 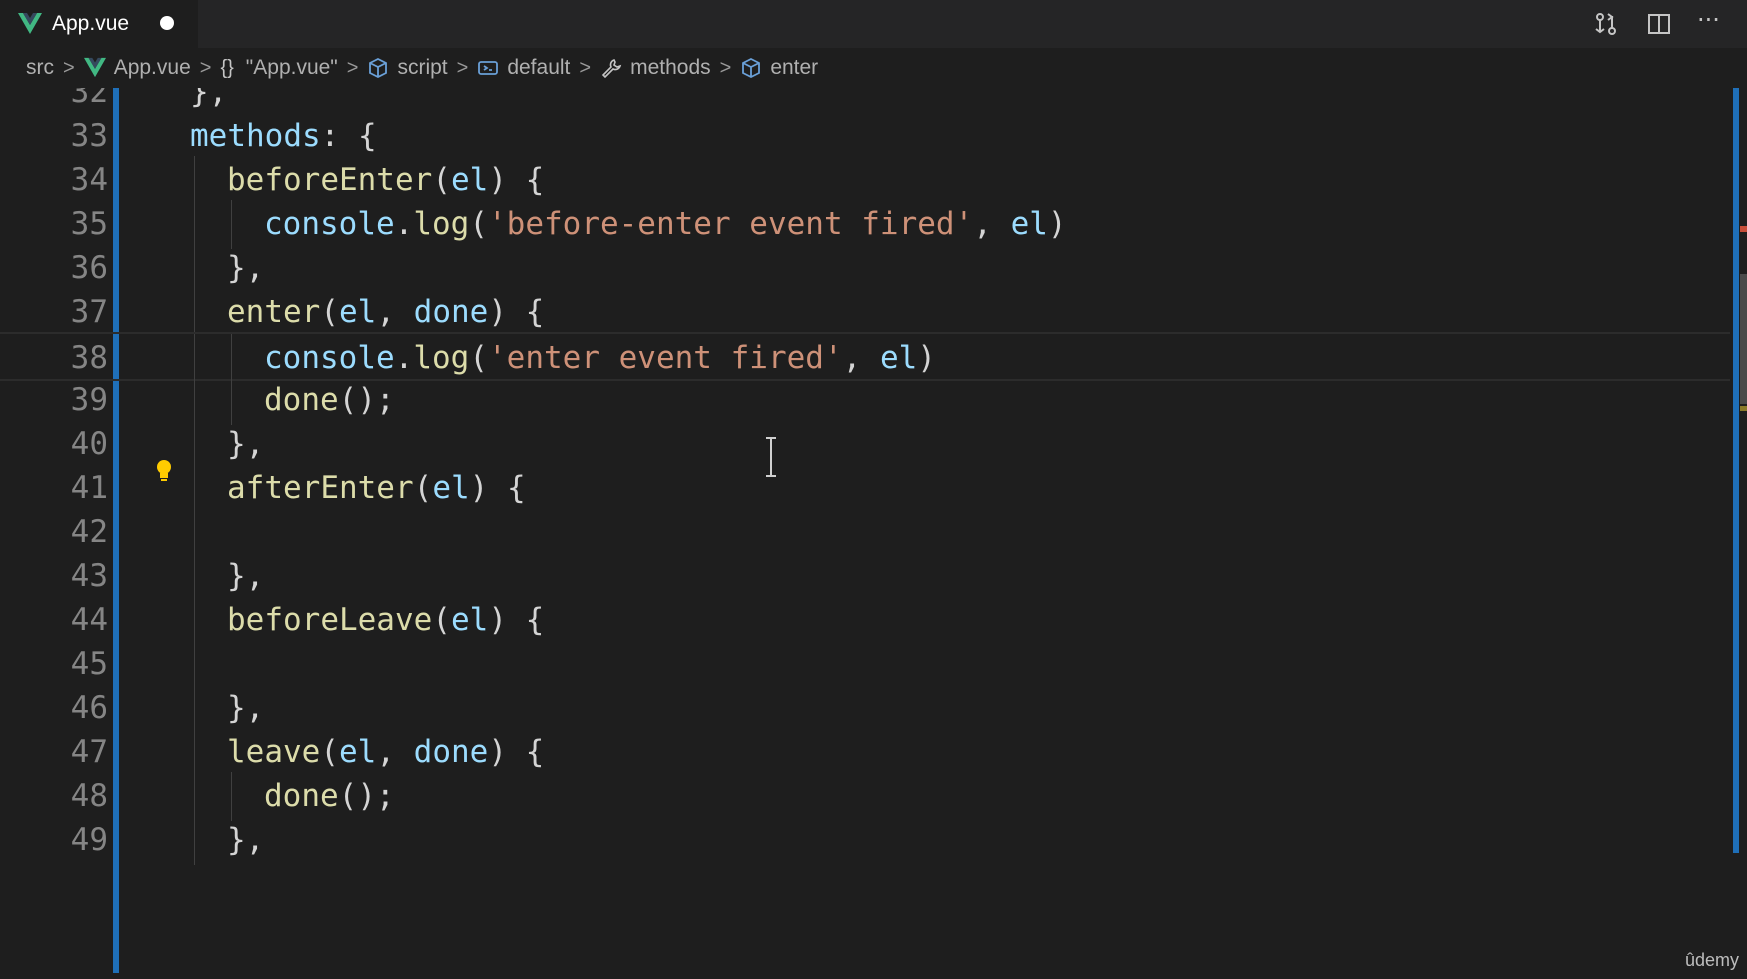 What do you see at coordinates (1743, 229) in the screenshot?
I see `scrollbar-error-marker` at bounding box center [1743, 229].